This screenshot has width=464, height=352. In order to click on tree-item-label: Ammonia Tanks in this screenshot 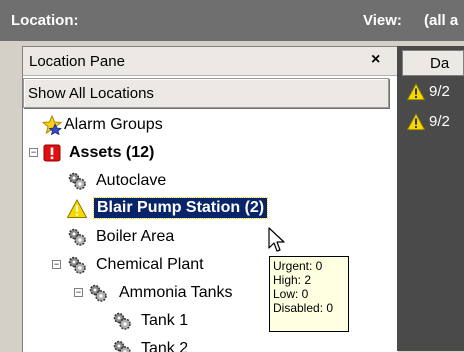, I will do `click(176, 292)`.